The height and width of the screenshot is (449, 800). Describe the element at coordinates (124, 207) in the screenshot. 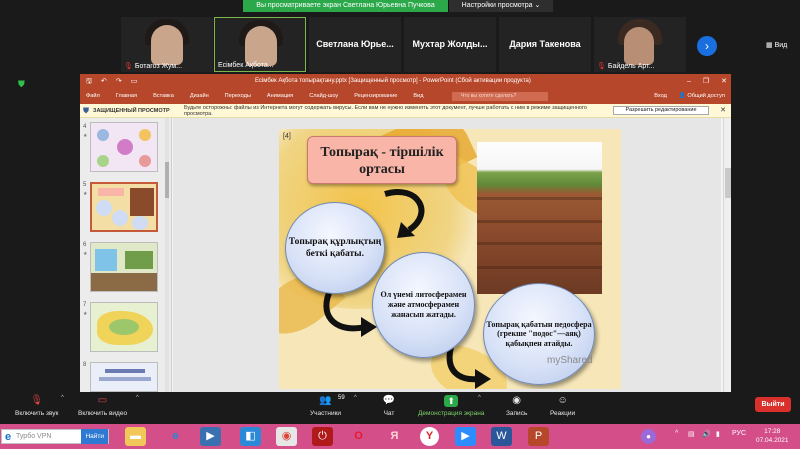

I see `slide-thumb-selected` at that location.